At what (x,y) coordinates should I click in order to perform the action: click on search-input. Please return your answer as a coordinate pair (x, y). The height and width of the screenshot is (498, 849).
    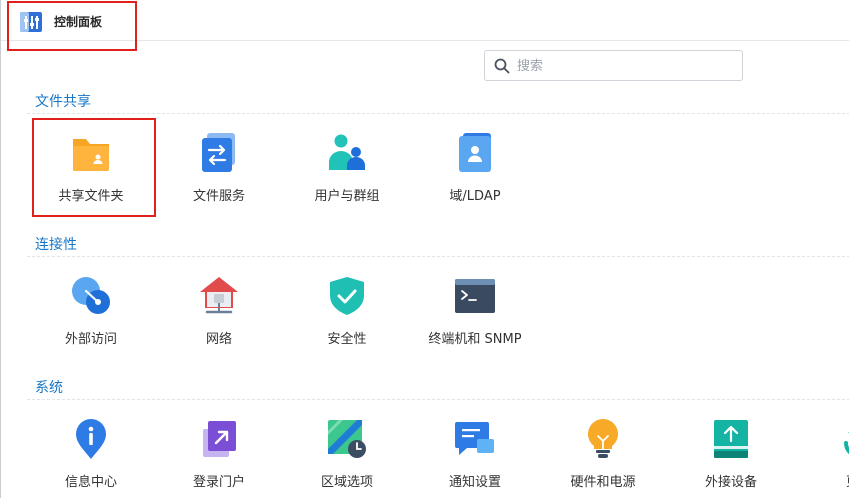
    Looking at the image, I should click on (624, 66).